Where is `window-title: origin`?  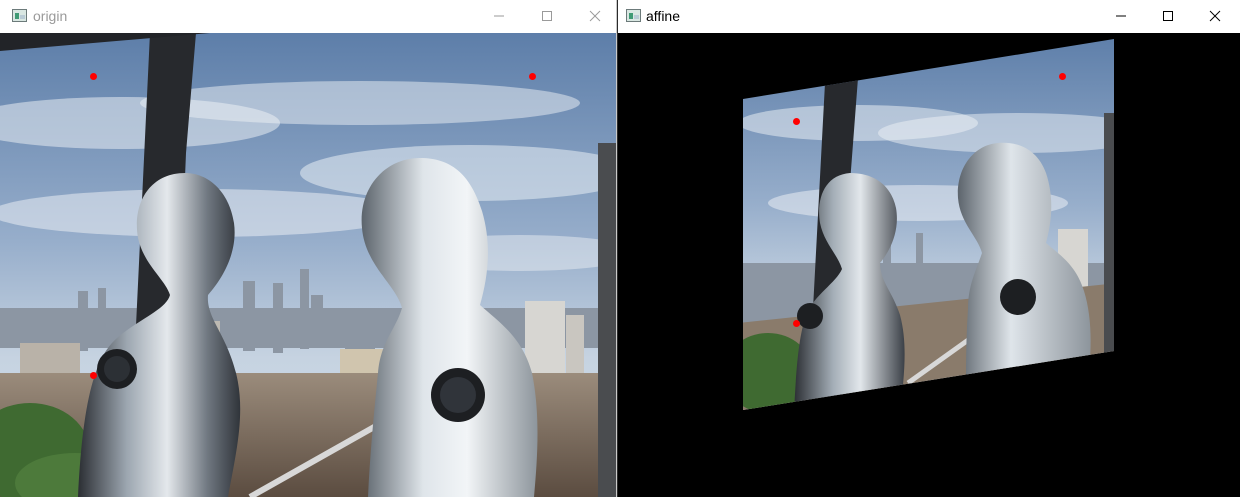
window-title: origin is located at coordinates (50, 16).